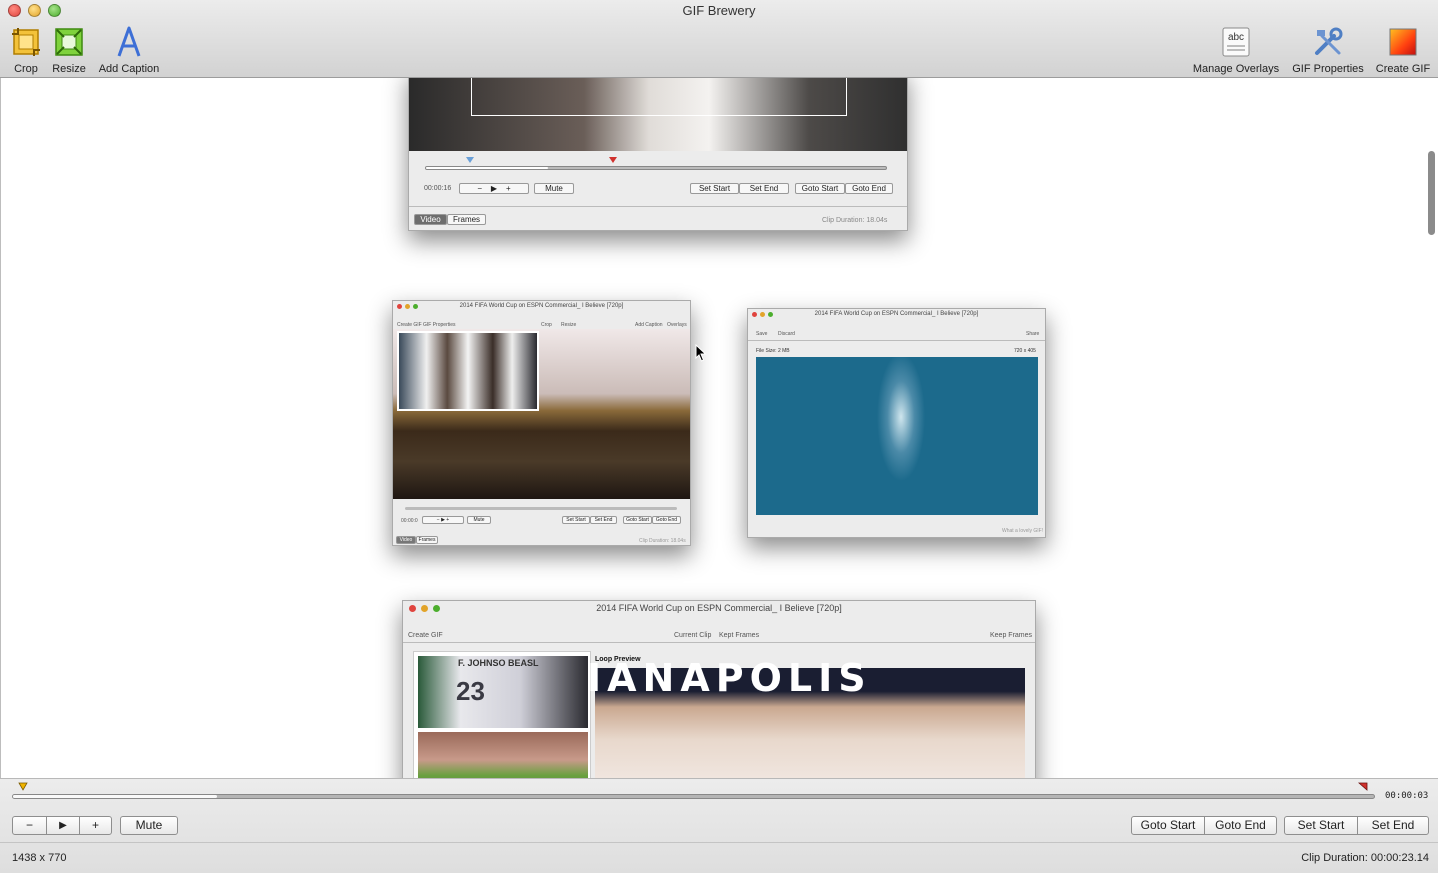  Describe the element at coordinates (430, 219) in the screenshot. I see `mini-tab-video: Video` at that location.